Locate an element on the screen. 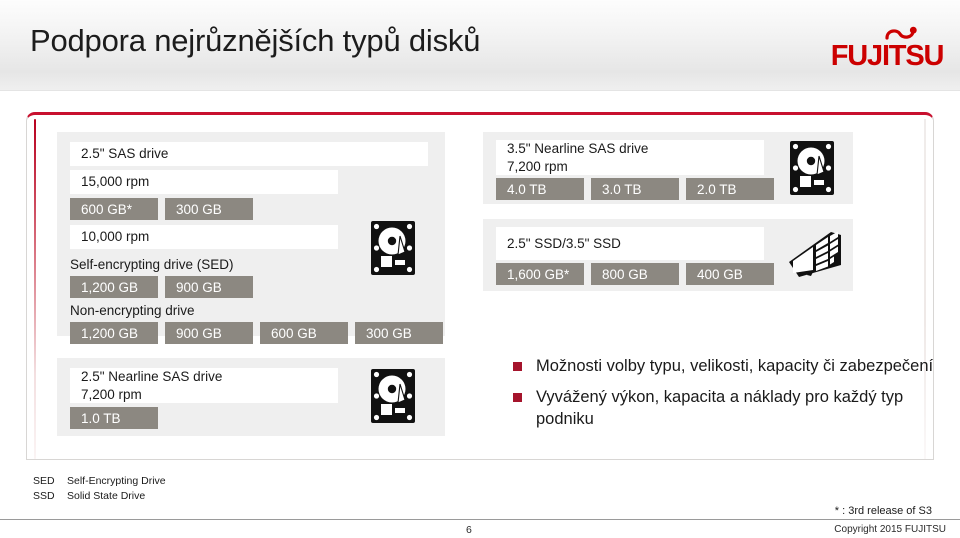 This screenshot has width=960, height=538. row-15000-rpm: 15,000 rpm is located at coordinates (204, 182).